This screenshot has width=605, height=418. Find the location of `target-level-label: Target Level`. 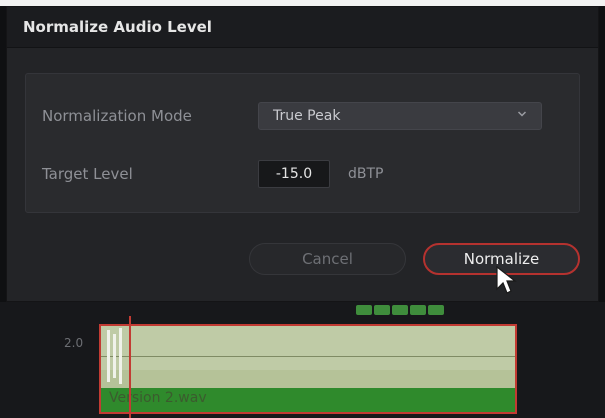

target-level-label: Target Level is located at coordinates (87, 174).